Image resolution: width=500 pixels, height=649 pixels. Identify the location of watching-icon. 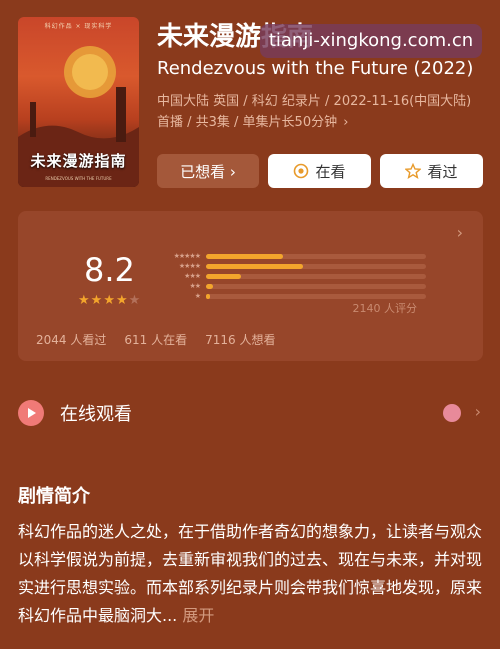
(301, 171).